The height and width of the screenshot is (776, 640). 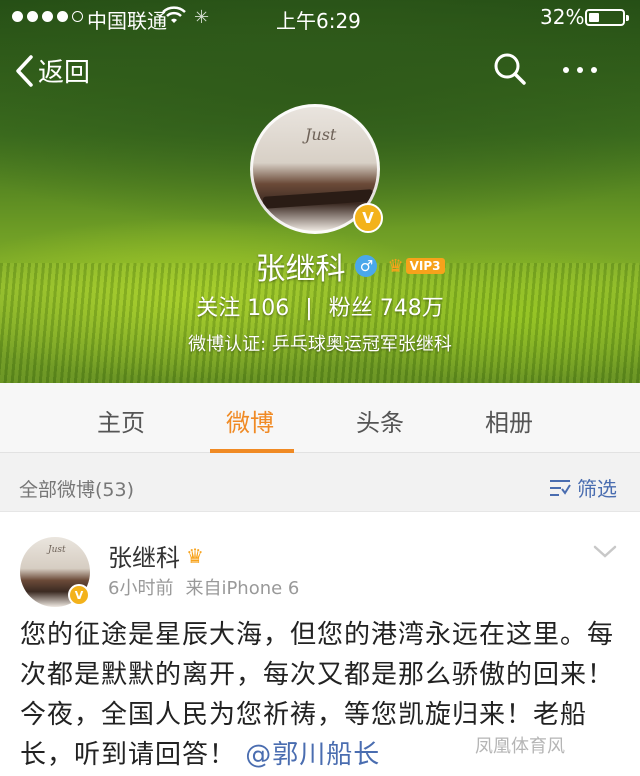 What do you see at coordinates (47, 16) in the screenshot?
I see `signal-strength-icon` at bounding box center [47, 16].